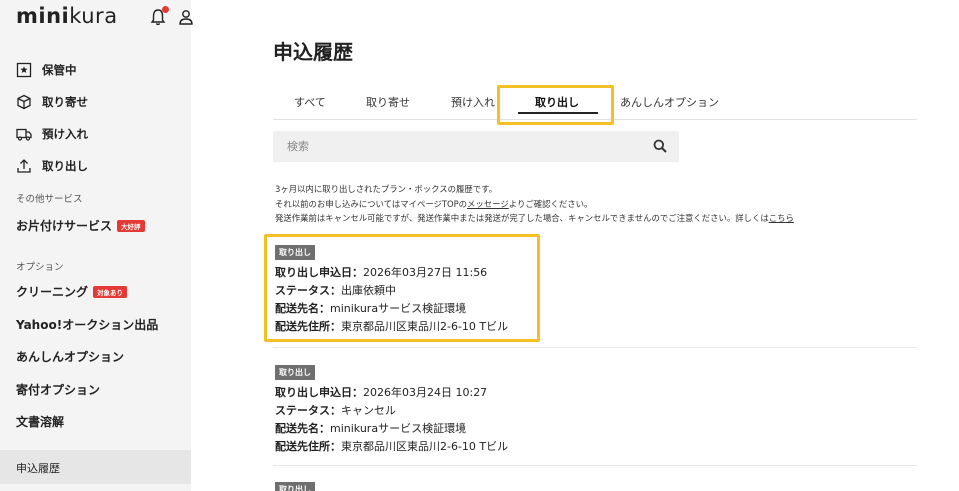 This screenshot has height=491, width=959. Describe the element at coordinates (368, 410) in the screenshot. I see `record-field-value: キャンセル` at that location.